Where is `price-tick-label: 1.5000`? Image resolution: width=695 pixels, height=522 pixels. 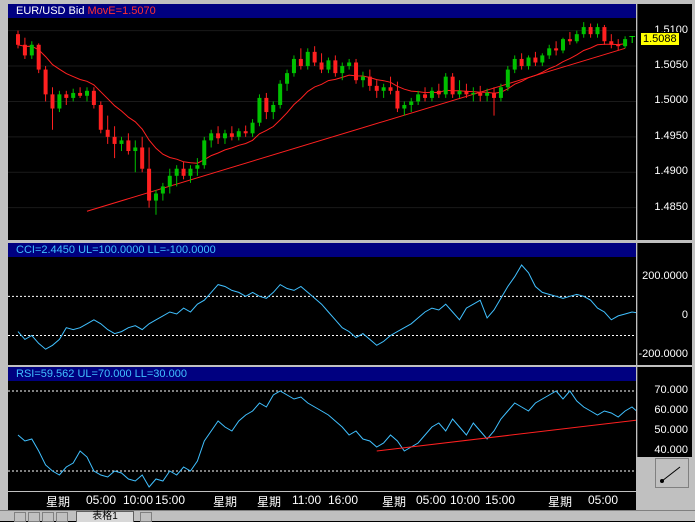
price-tick-label: 1.5000 is located at coordinates (671, 100).